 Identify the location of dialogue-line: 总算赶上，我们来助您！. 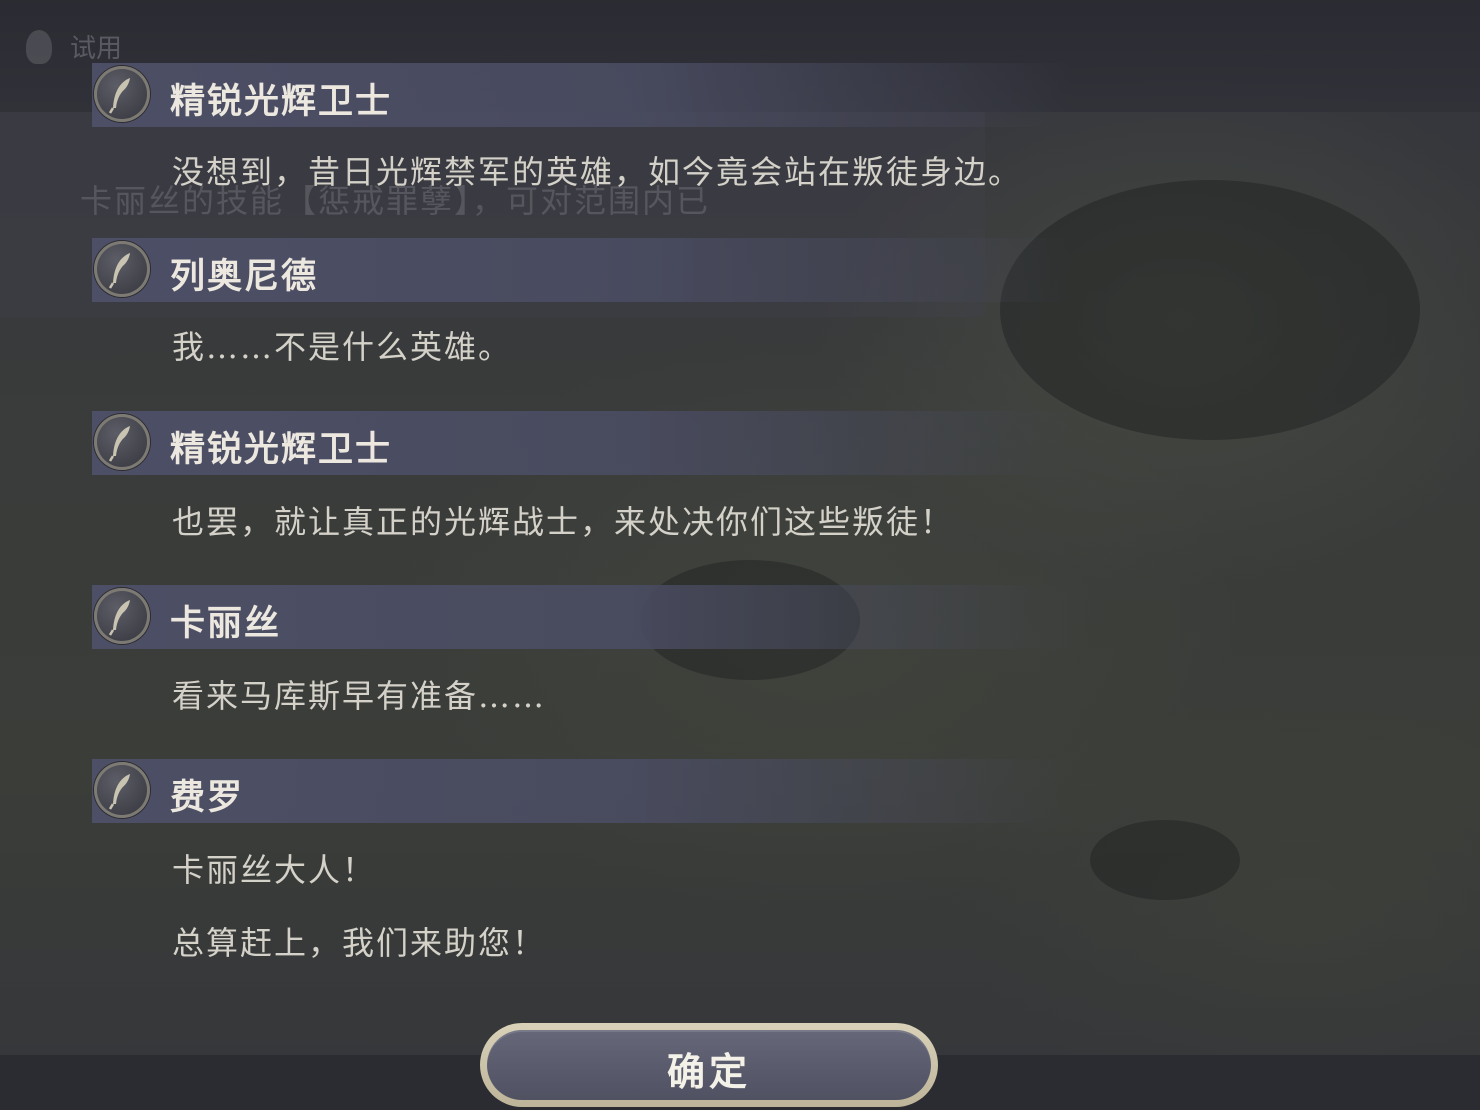
(359, 943).